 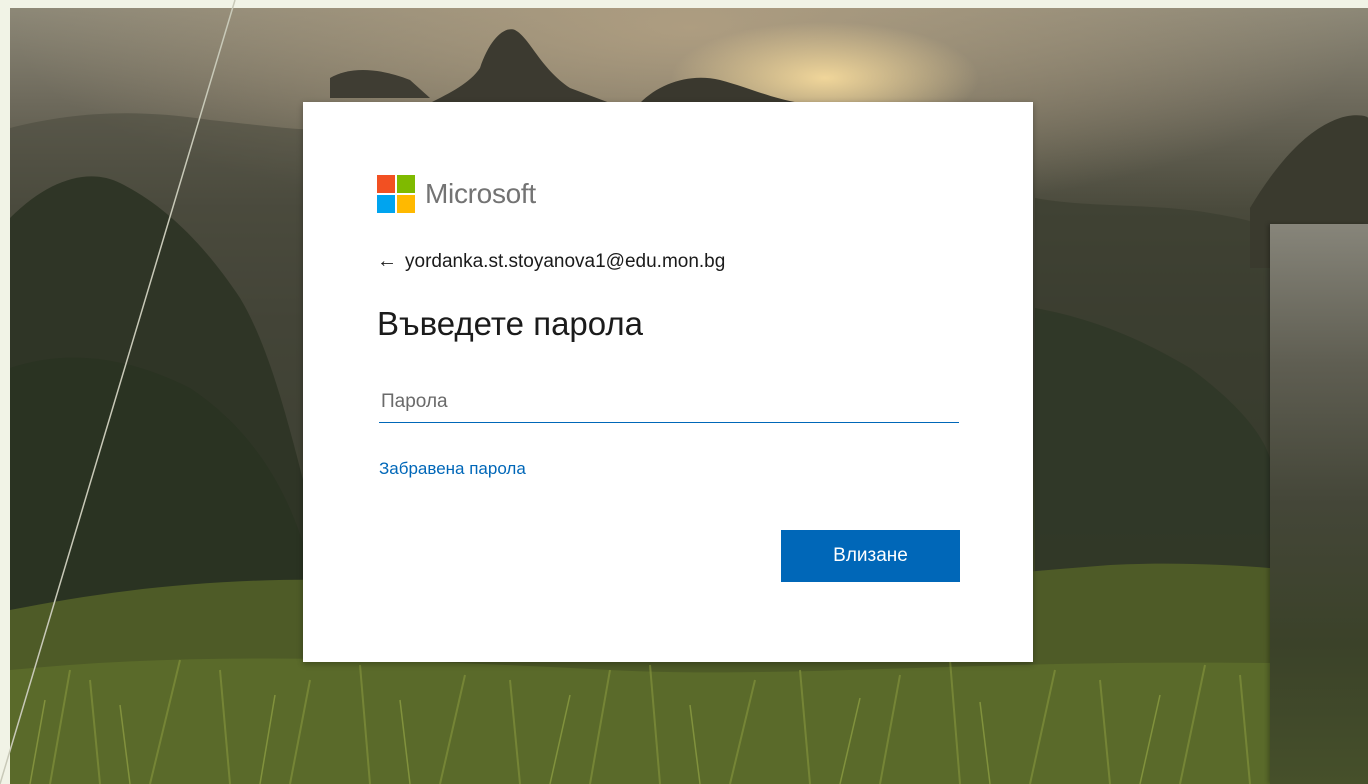 I want to click on logo-square-red, so click(x=386, y=184).